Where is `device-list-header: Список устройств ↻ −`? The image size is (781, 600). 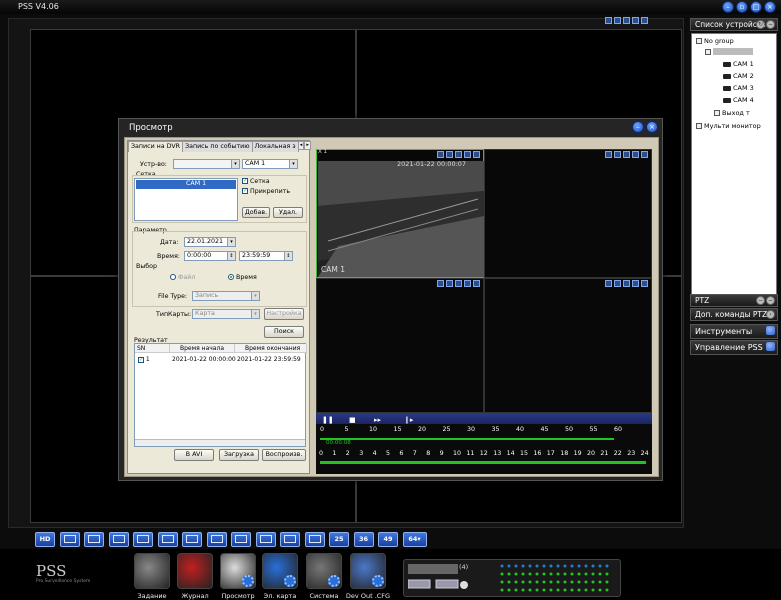
device-list-header: Список устройств ↻ − is located at coordinates (734, 24).